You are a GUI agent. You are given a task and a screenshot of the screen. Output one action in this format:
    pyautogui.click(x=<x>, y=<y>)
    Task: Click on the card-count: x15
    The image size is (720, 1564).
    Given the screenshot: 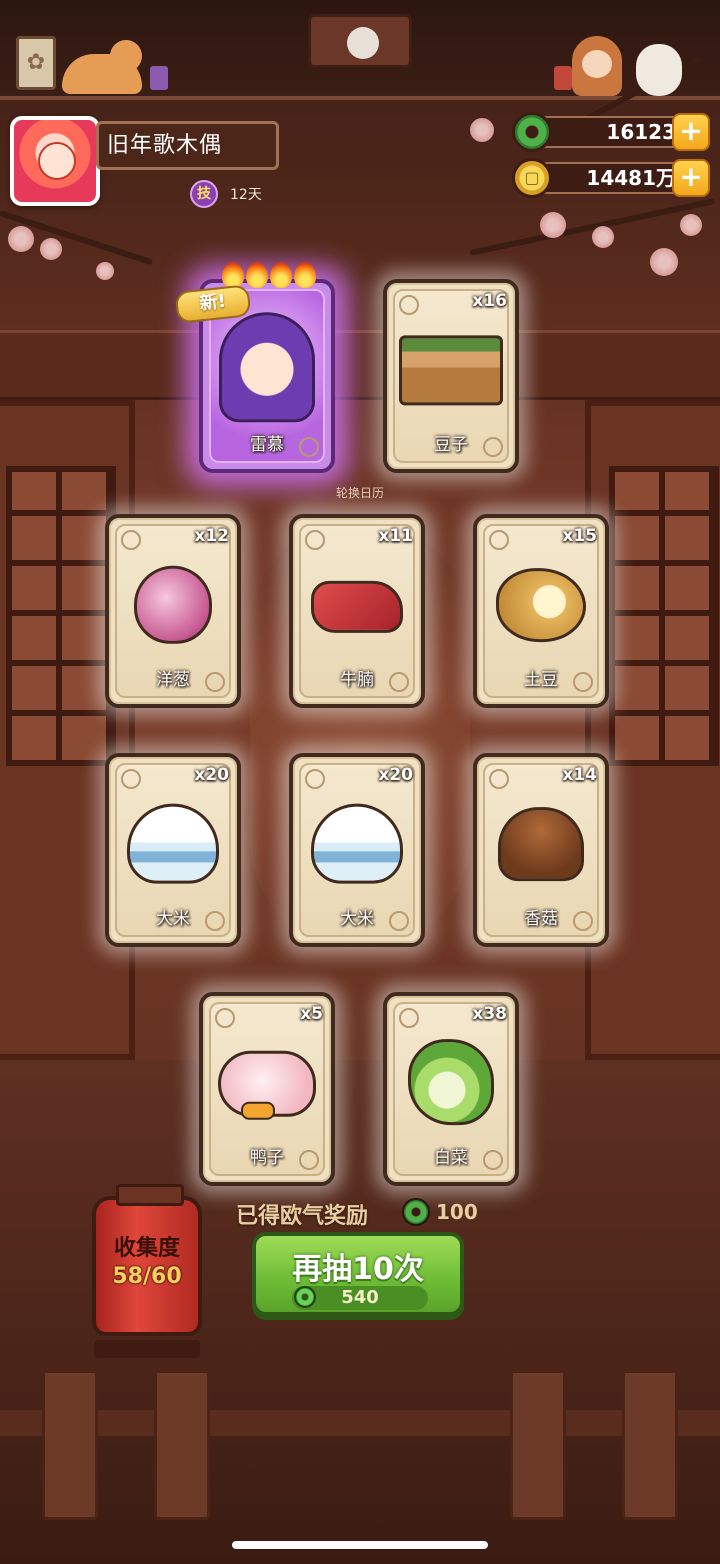 What is the action you would take?
    pyautogui.click(x=579, y=536)
    